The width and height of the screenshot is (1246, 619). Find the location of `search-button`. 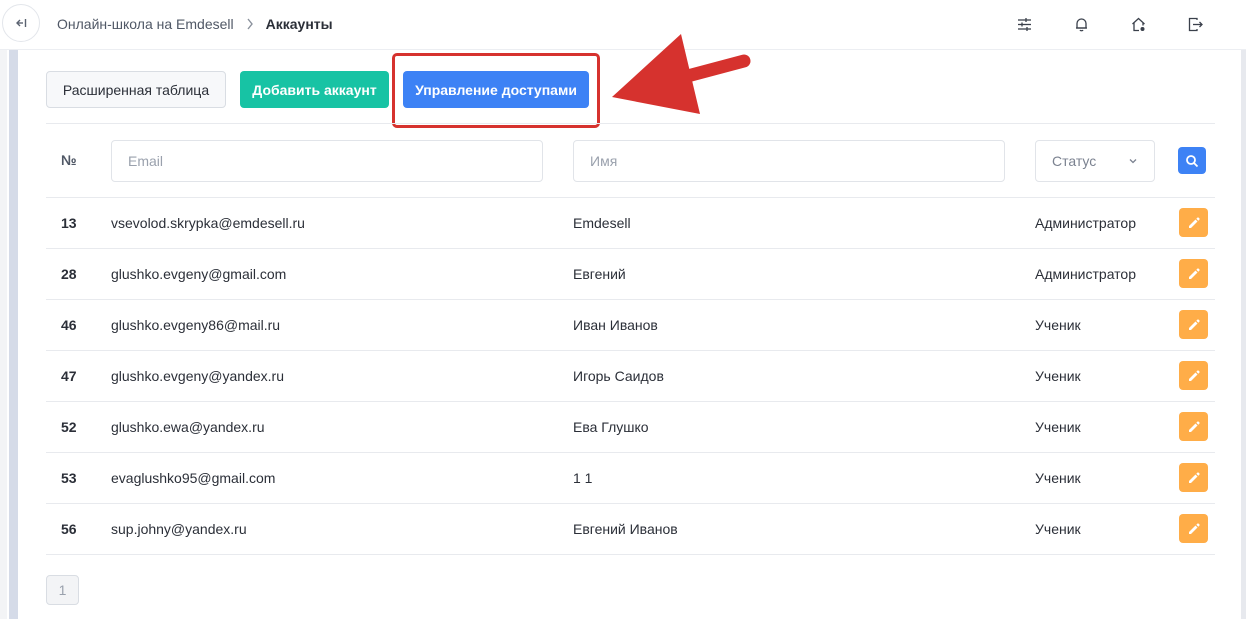

search-button is located at coordinates (1192, 160).